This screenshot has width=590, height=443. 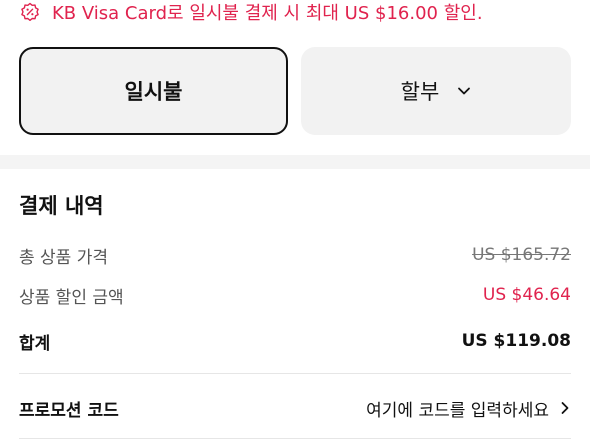 I want to click on promo-code-entry-text: 여기에 코드를 입력하세요, so click(x=457, y=410).